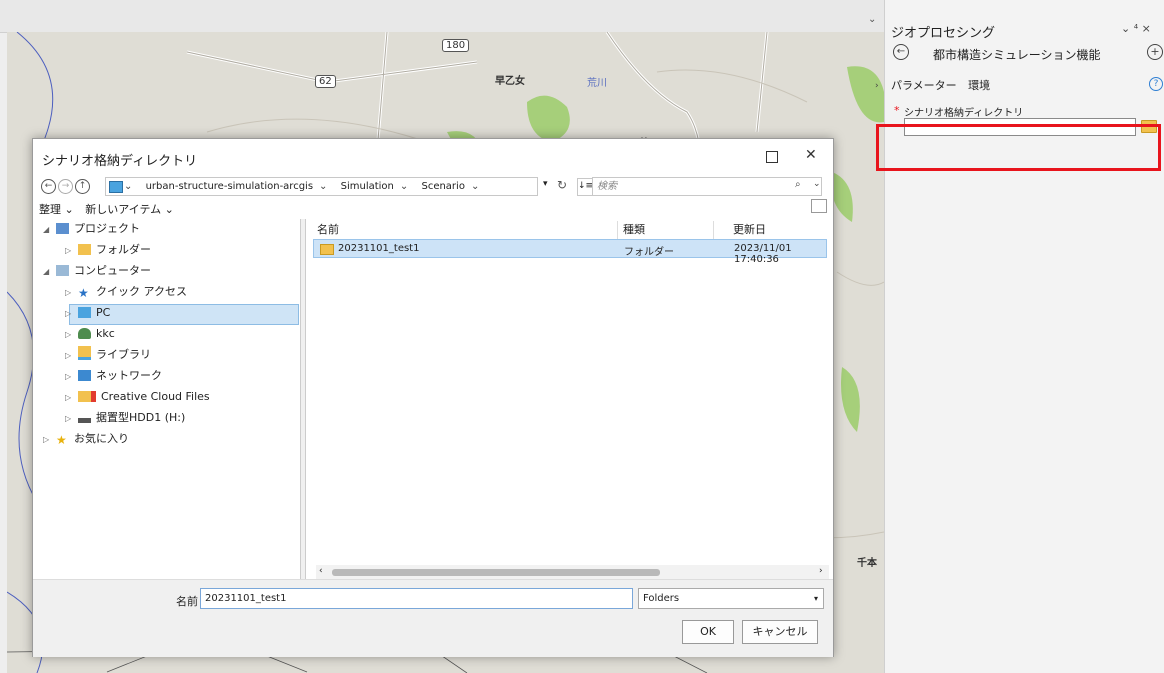 Image resolution: width=1164 pixels, height=673 pixels. What do you see at coordinates (108, 355) in the screenshot?
I see `tree-item-library: ▷ ライブラリ` at bounding box center [108, 355].